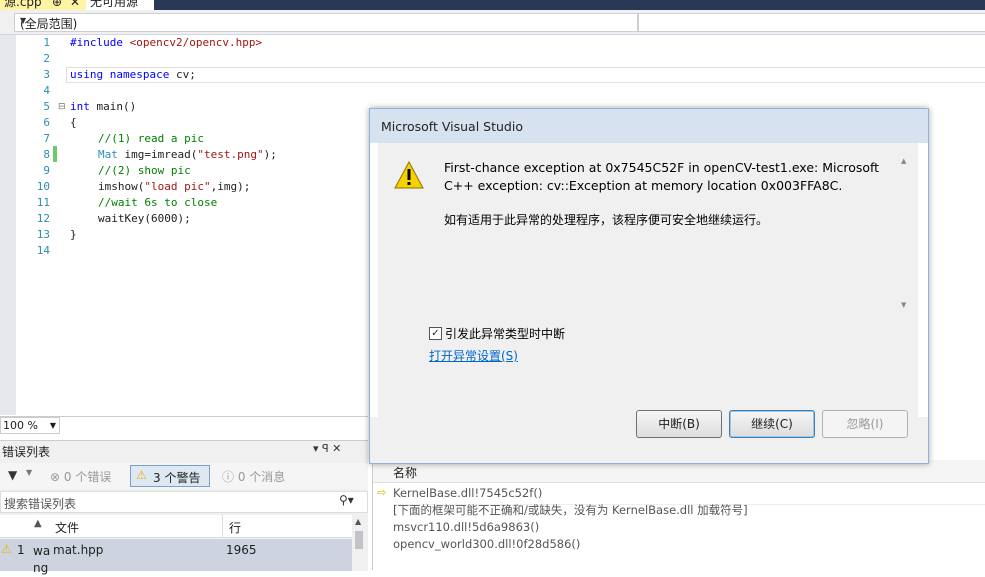 This screenshot has height=577, width=985. What do you see at coordinates (46, 106) in the screenshot?
I see `line-number: 5` at bounding box center [46, 106].